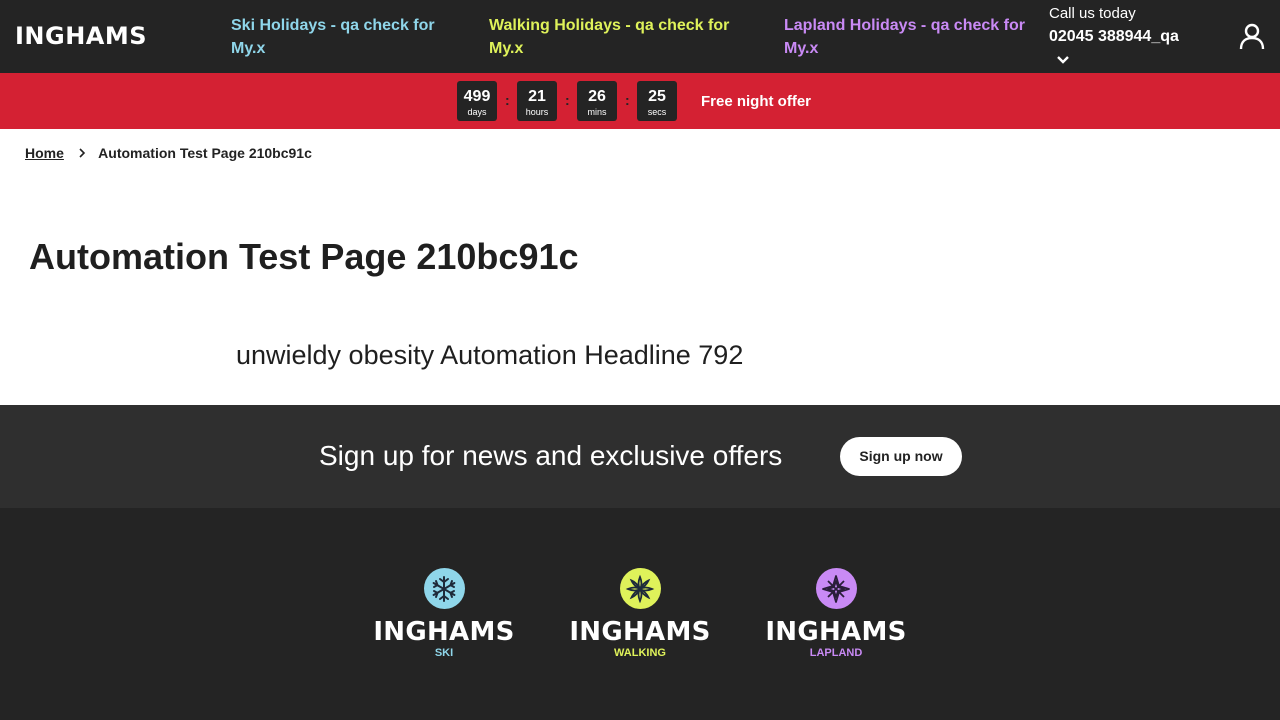 The image size is (1280, 720). Describe the element at coordinates (640, 653) in the screenshot. I see `brand-sub-walking: WALKING` at that location.